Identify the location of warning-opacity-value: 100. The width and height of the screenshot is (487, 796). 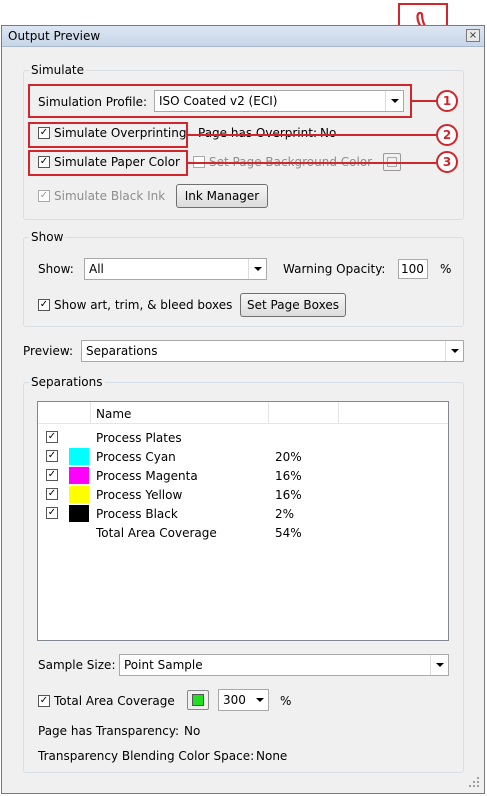
(412, 269).